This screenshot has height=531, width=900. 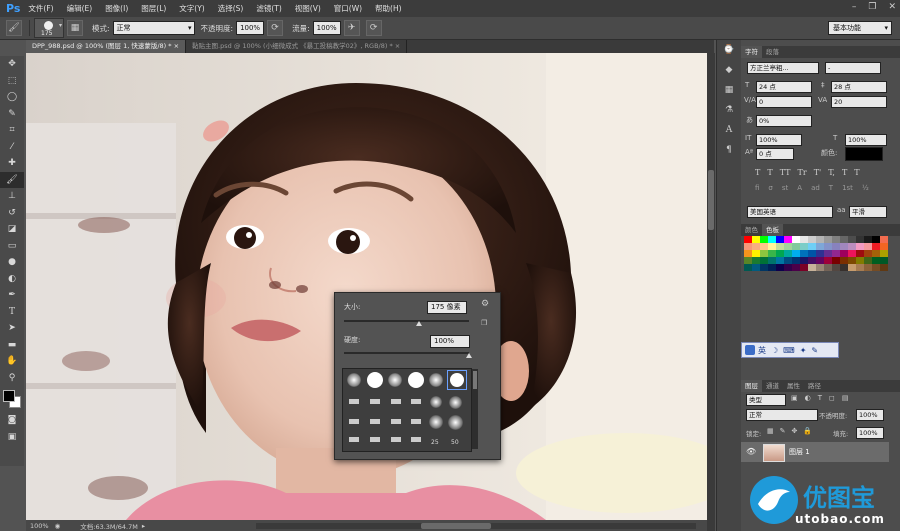 I want to click on faux-italic-button: T, so click(x=769, y=172).